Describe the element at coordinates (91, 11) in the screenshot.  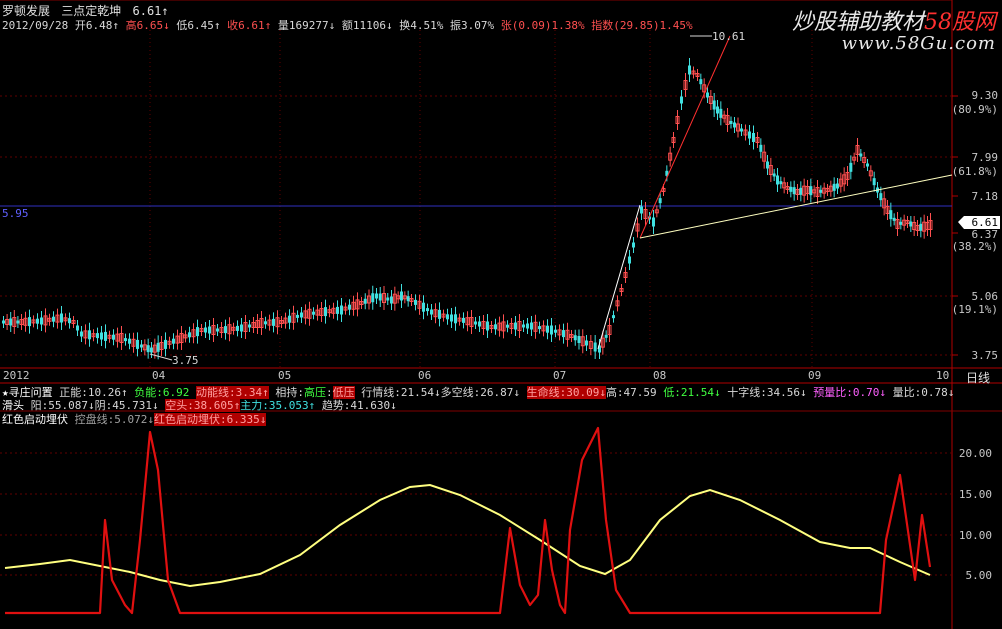
I see `indicator-title: 三点定乾坤` at that location.